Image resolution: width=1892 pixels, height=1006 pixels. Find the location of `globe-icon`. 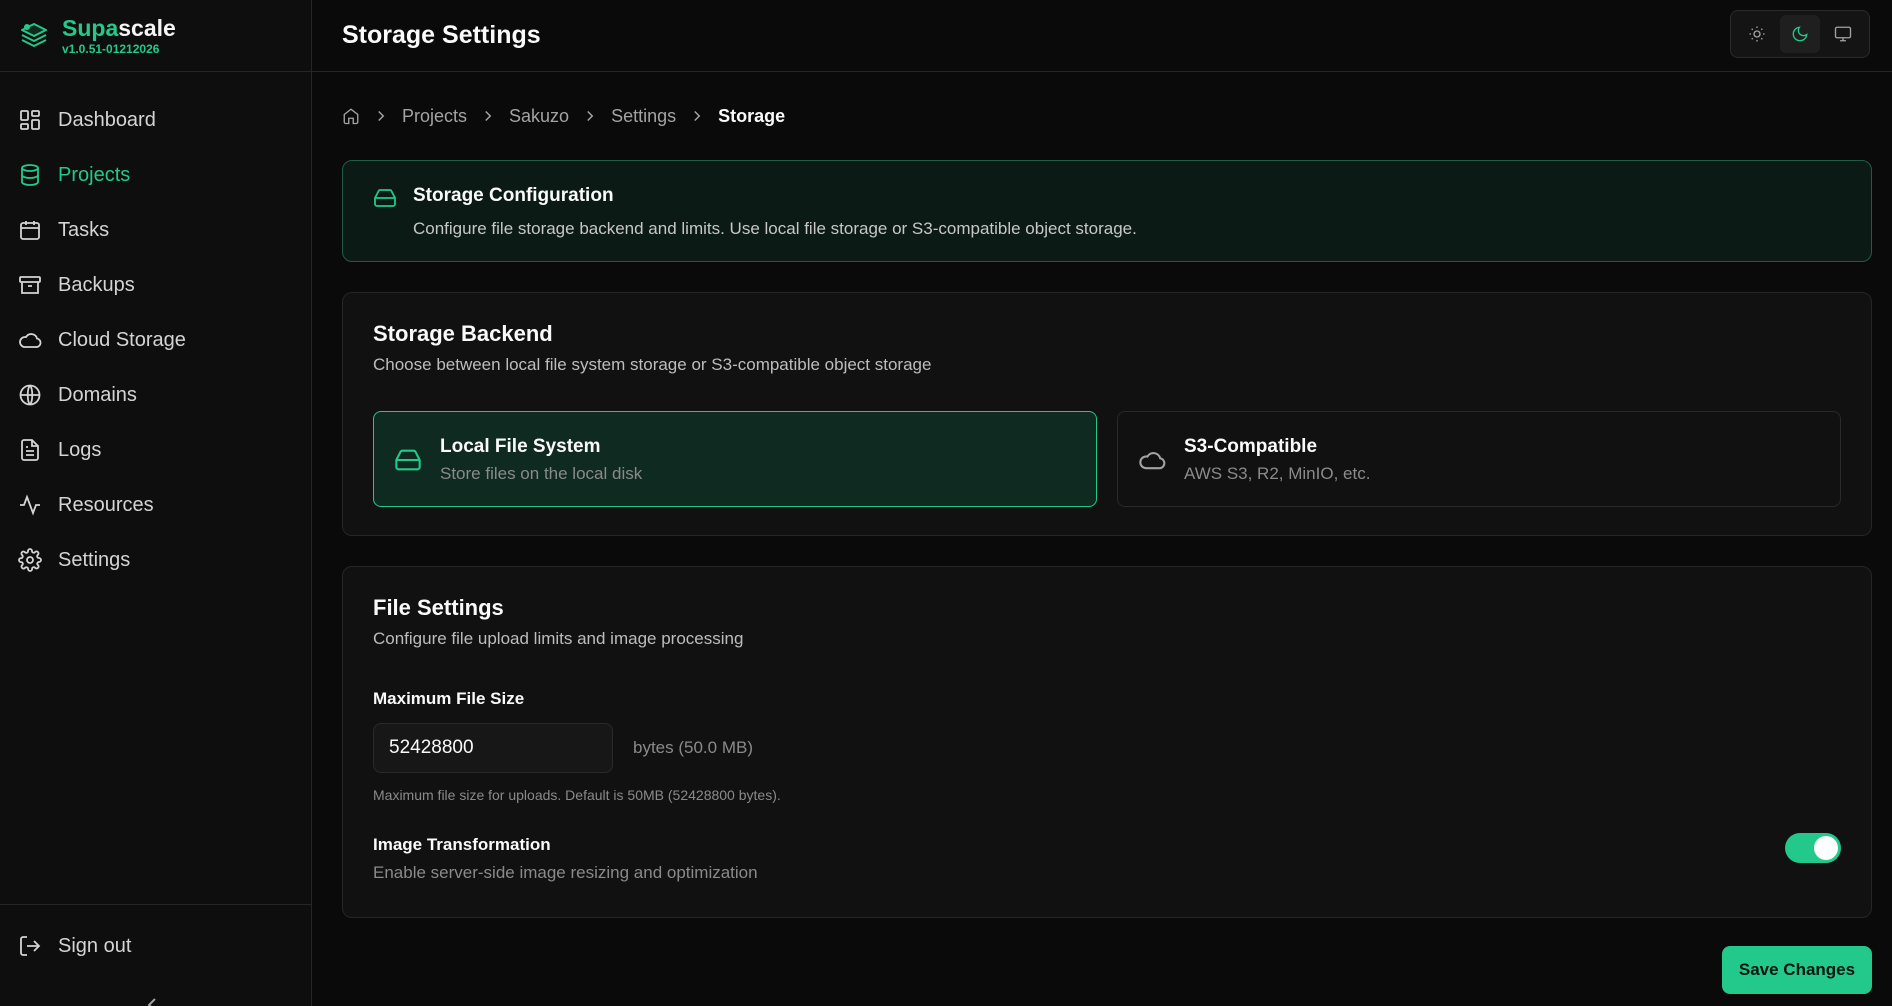

globe-icon is located at coordinates (30, 395).